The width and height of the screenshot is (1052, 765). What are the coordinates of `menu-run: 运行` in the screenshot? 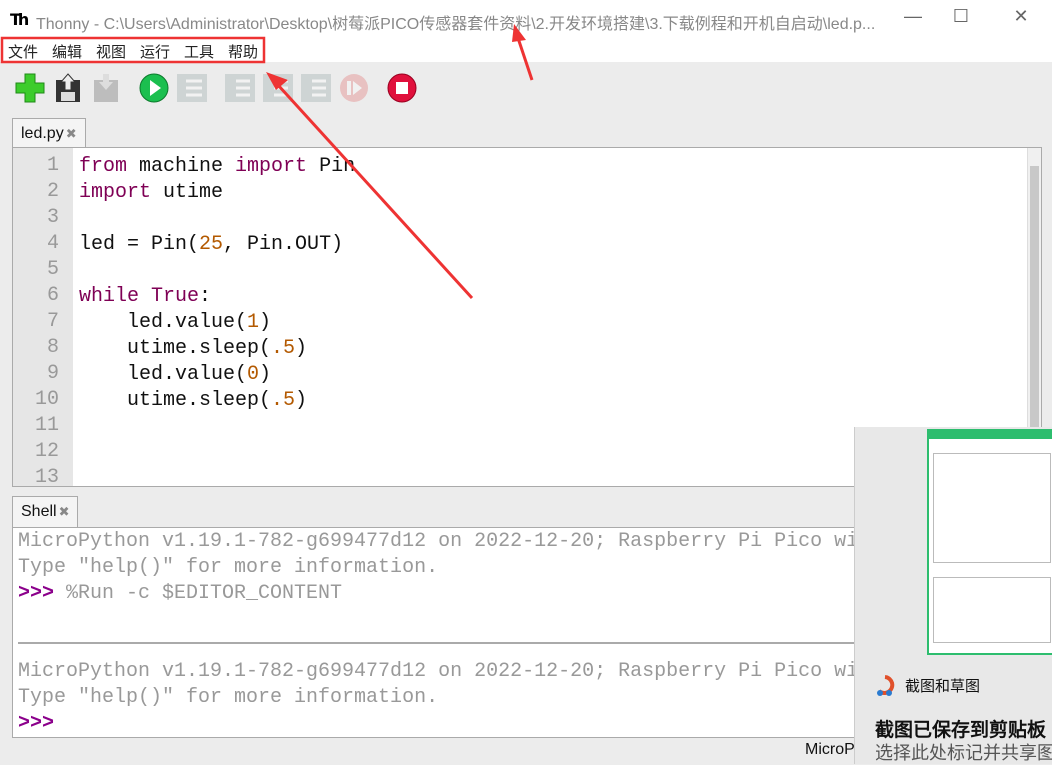 It's located at (155, 51).